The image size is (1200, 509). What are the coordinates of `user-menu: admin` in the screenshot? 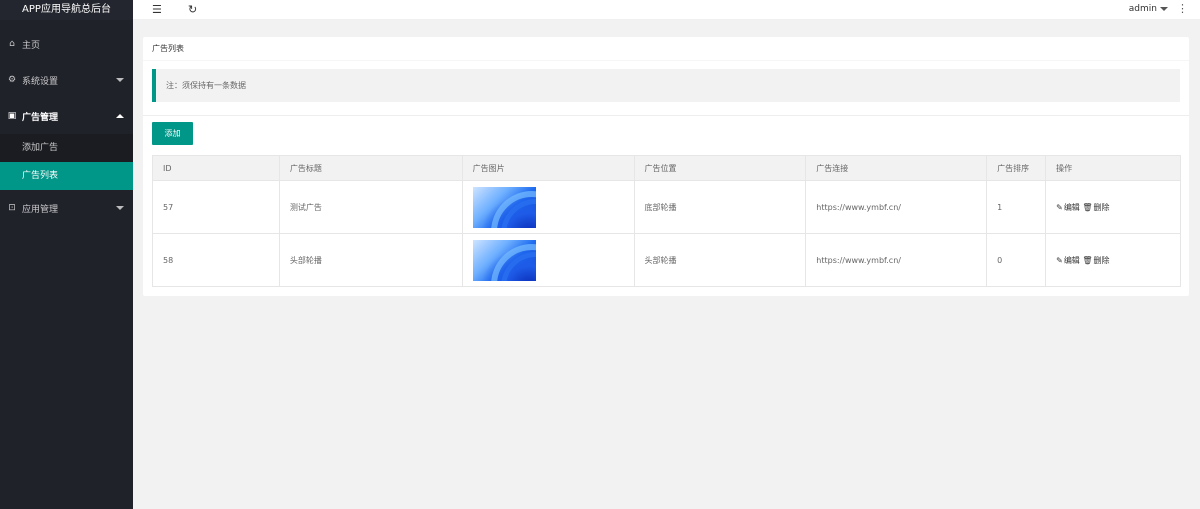 It's located at (1148, 9).